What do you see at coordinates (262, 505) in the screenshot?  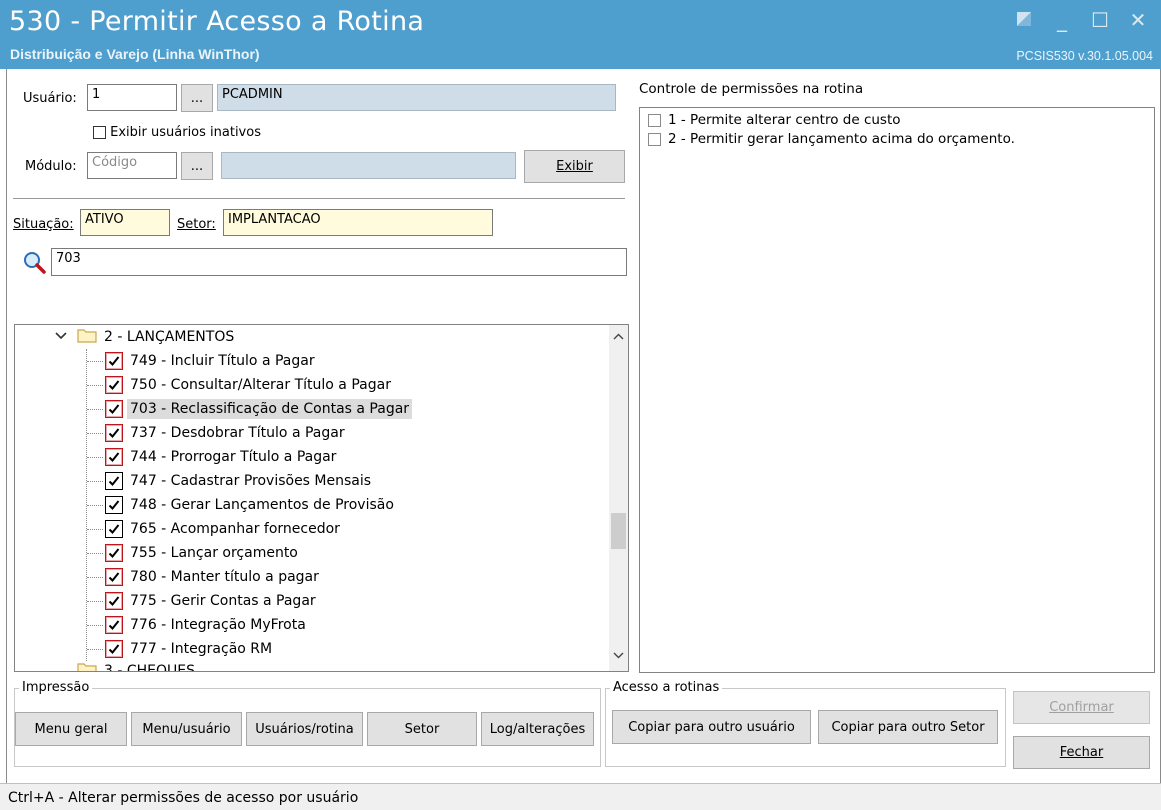 I see `tree-item-label: 748 - Gerar Lançamentos de Provisão` at bounding box center [262, 505].